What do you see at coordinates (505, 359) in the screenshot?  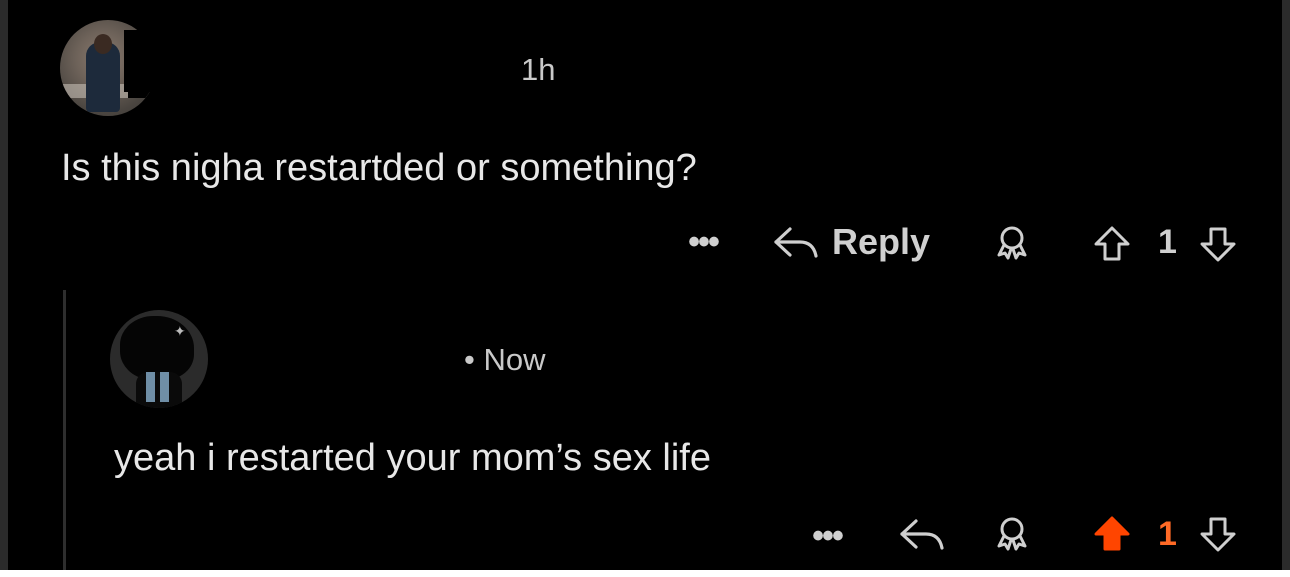 I see `comment-timestamp: • Now` at bounding box center [505, 359].